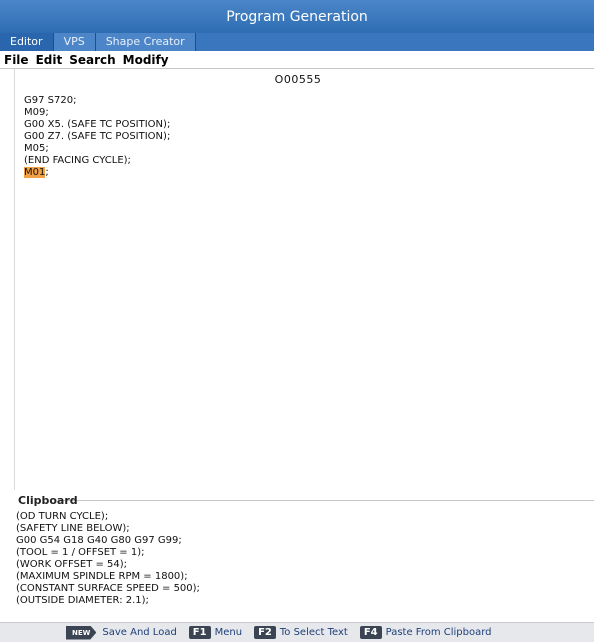 Image resolution: width=594 pixels, height=642 pixels. Describe the element at coordinates (16, 60) in the screenshot. I see `menu-file: File` at that location.